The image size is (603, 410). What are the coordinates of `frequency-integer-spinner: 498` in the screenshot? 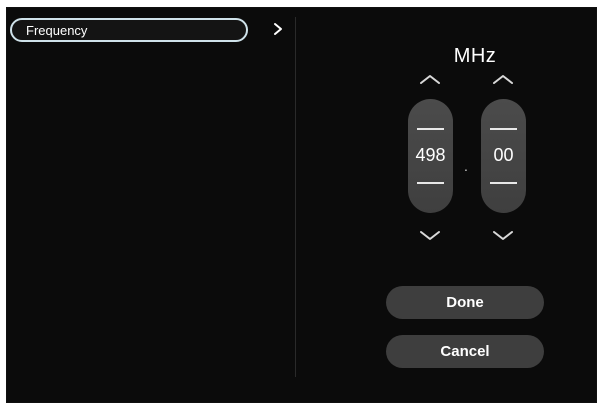 It's located at (430, 156).